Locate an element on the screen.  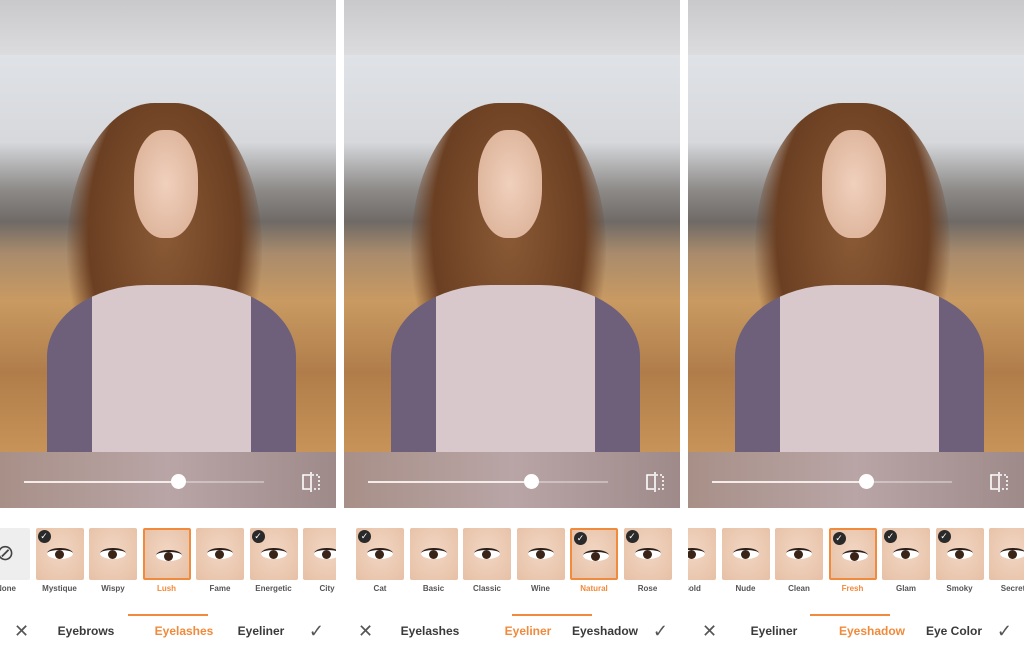
style-option: ✓ Cat is located at coordinates (380, 564).